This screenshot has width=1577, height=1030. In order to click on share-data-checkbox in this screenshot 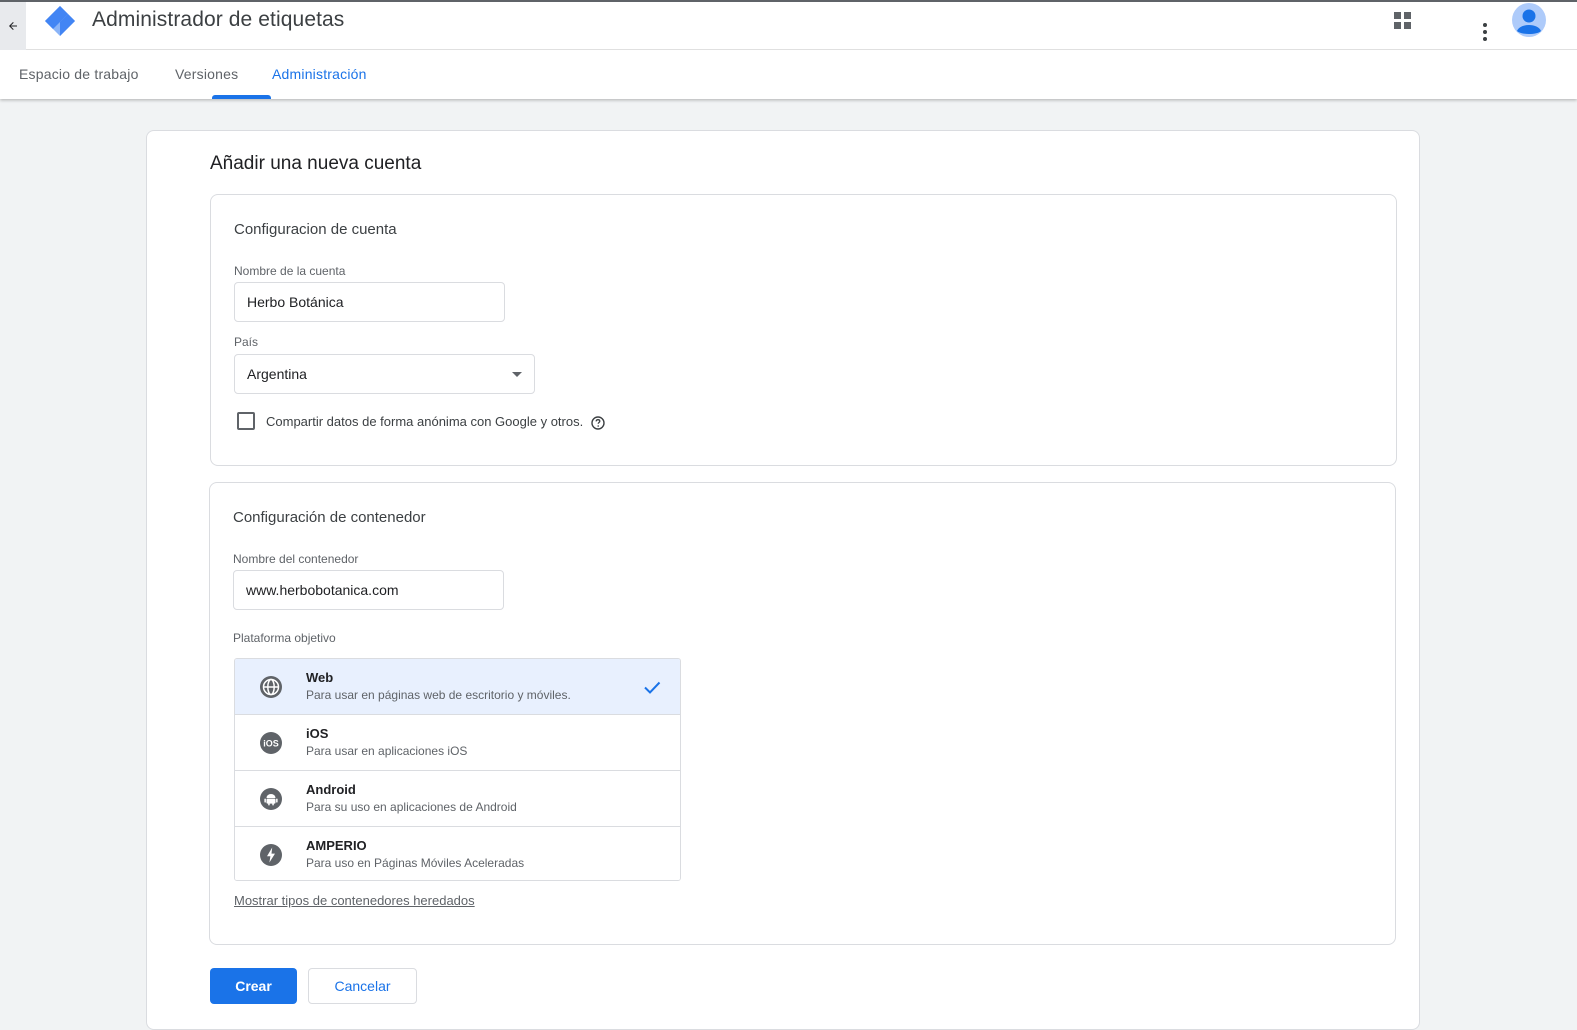, I will do `click(246, 421)`.